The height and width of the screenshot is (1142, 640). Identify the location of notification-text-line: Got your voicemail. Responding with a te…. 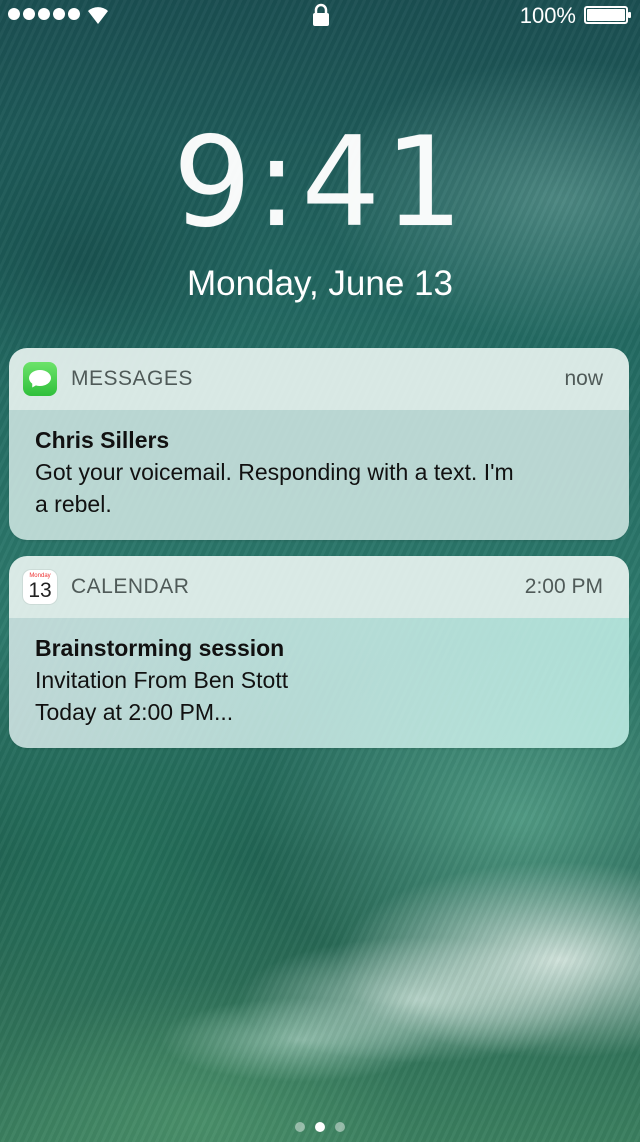
(274, 472).